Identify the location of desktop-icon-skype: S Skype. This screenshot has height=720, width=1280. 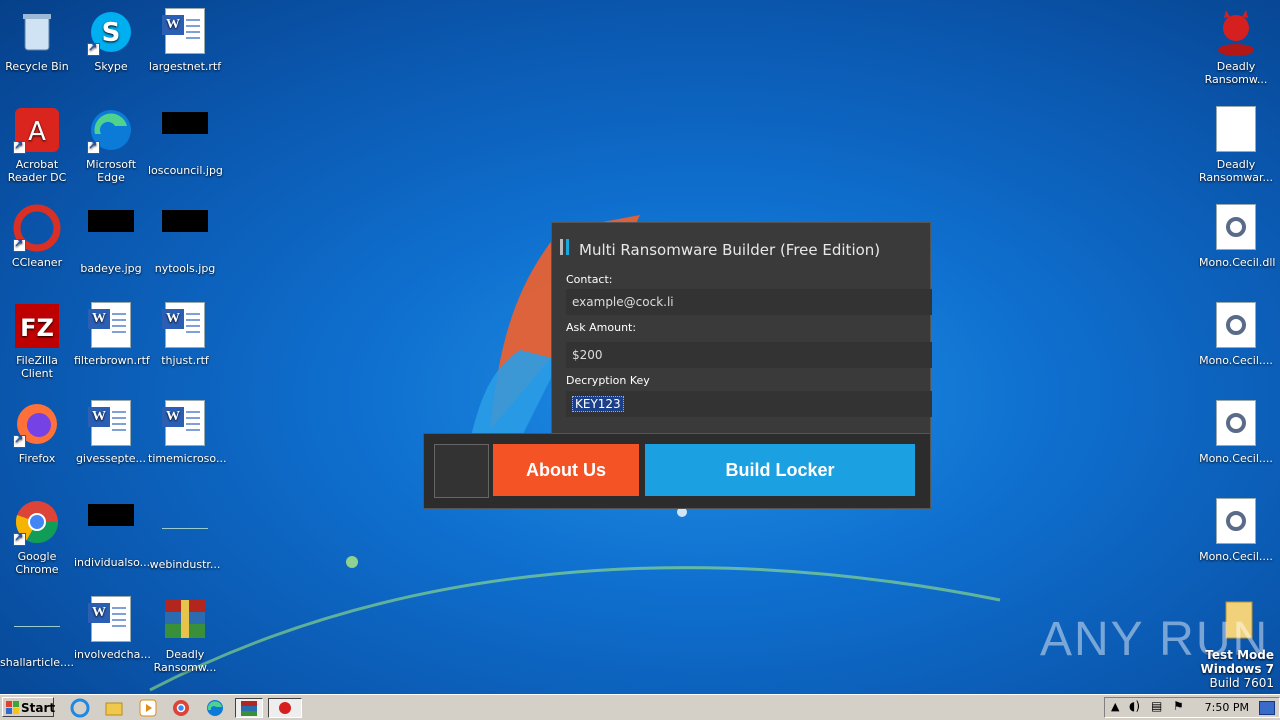
(111, 37).